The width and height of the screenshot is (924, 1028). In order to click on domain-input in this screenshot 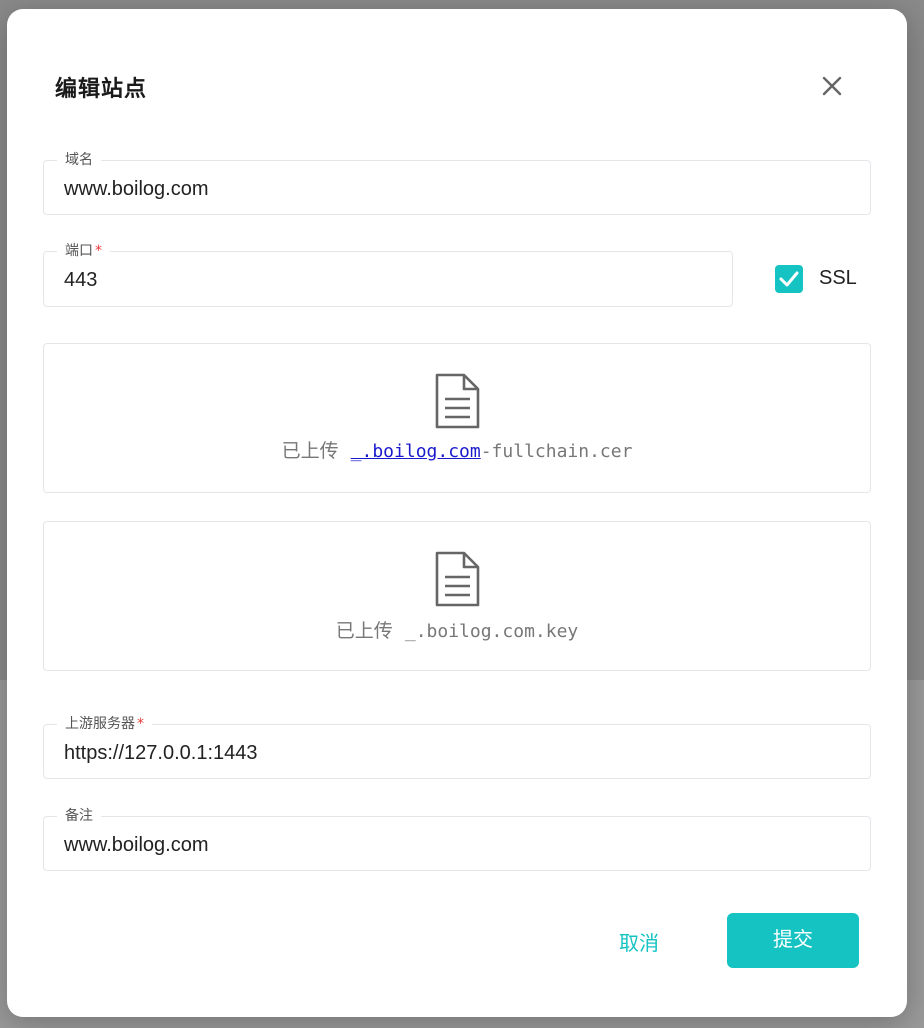, I will do `click(457, 189)`.